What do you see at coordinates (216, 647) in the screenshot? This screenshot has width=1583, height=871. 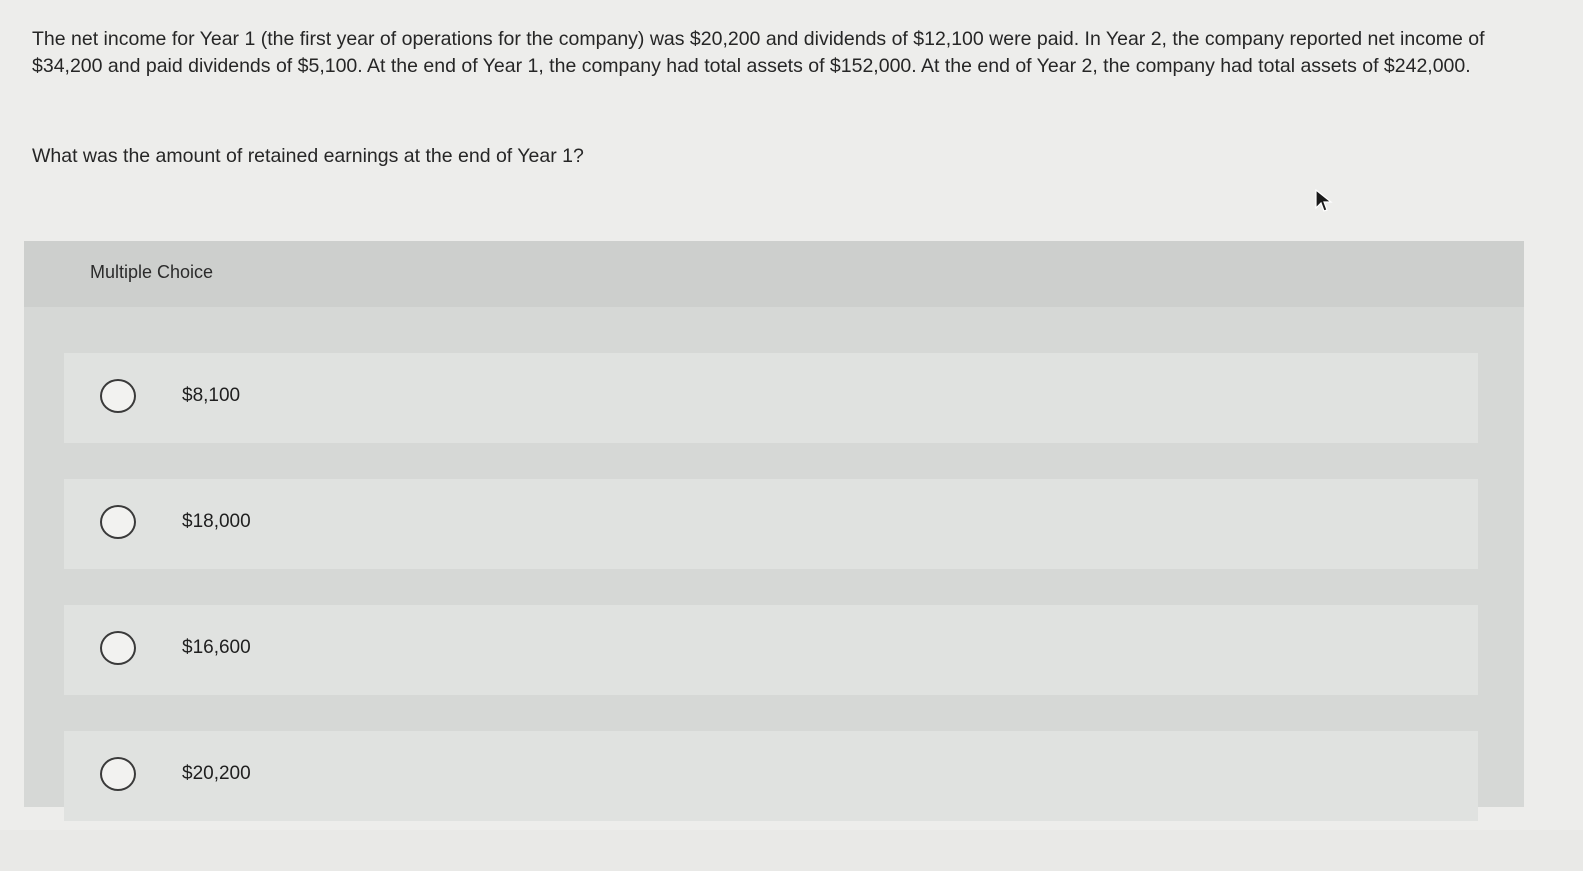 I see `choice-label: $16,600` at bounding box center [216, 647].